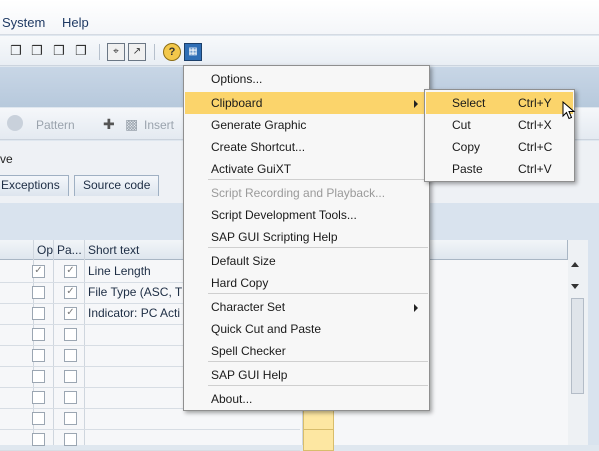 Image resolution: width=599 pixels, height=451 pixels. What do you see at coordinates (59, 51) in the screenshot?
I see `copy-icon: ❒` at bounding box center [59, 51].